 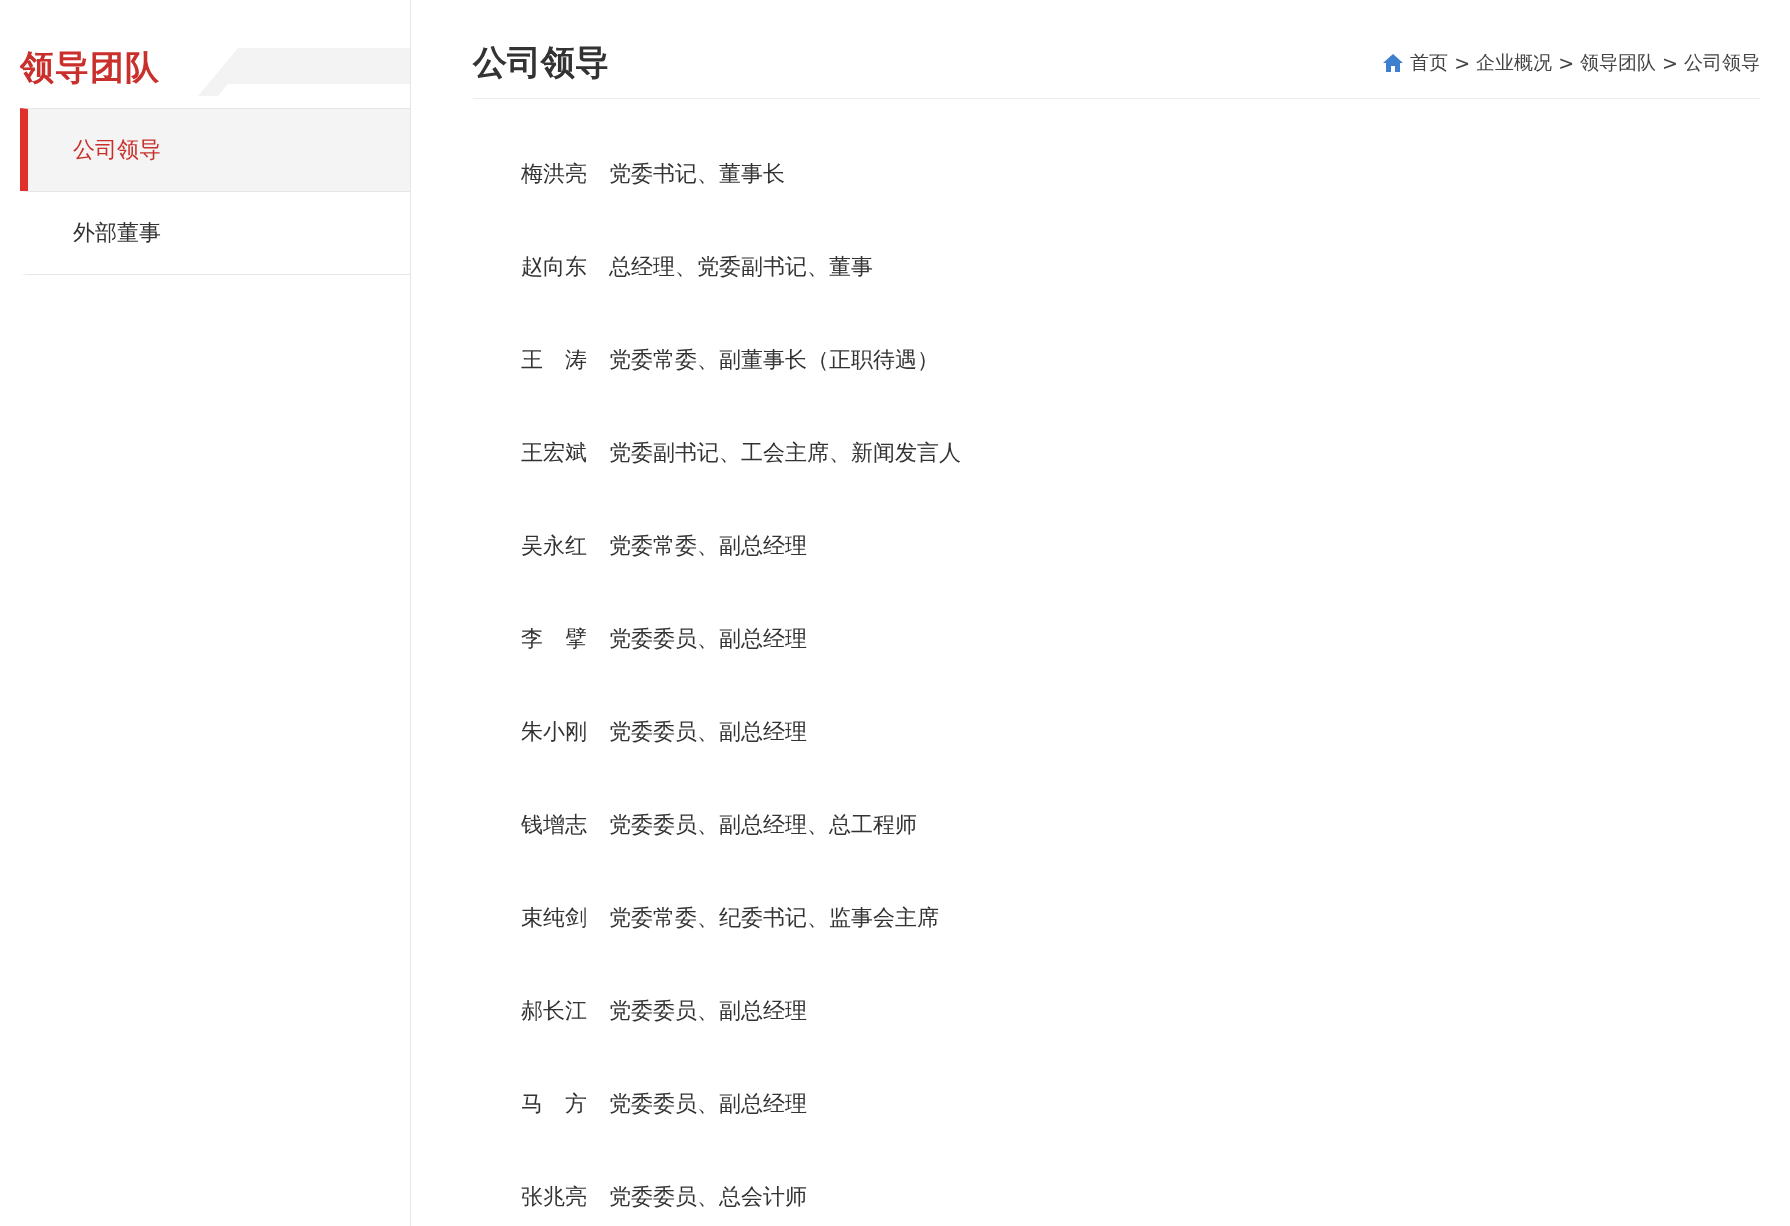 What do you see at coordinates (708, 545) in the screenshot?
I see `leader-position: 党委常委、副总经理` at bounding box center [708, 545].